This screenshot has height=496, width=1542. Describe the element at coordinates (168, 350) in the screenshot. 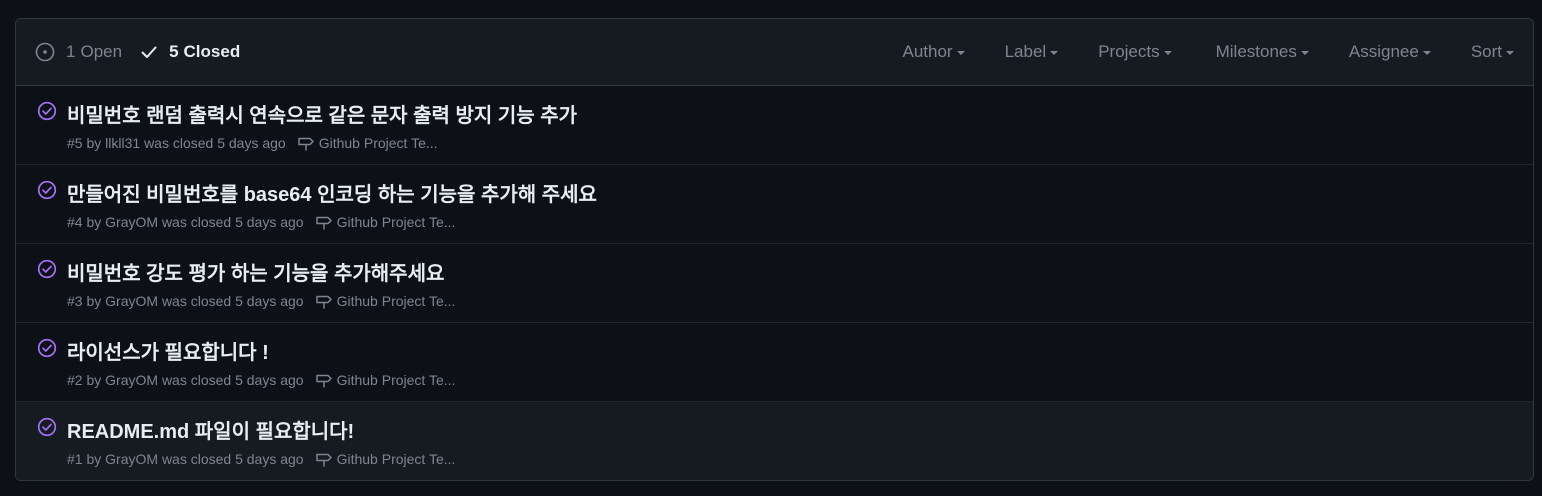

I see `issue-title-link: 라이선스가 필요합니다 !` at that location.